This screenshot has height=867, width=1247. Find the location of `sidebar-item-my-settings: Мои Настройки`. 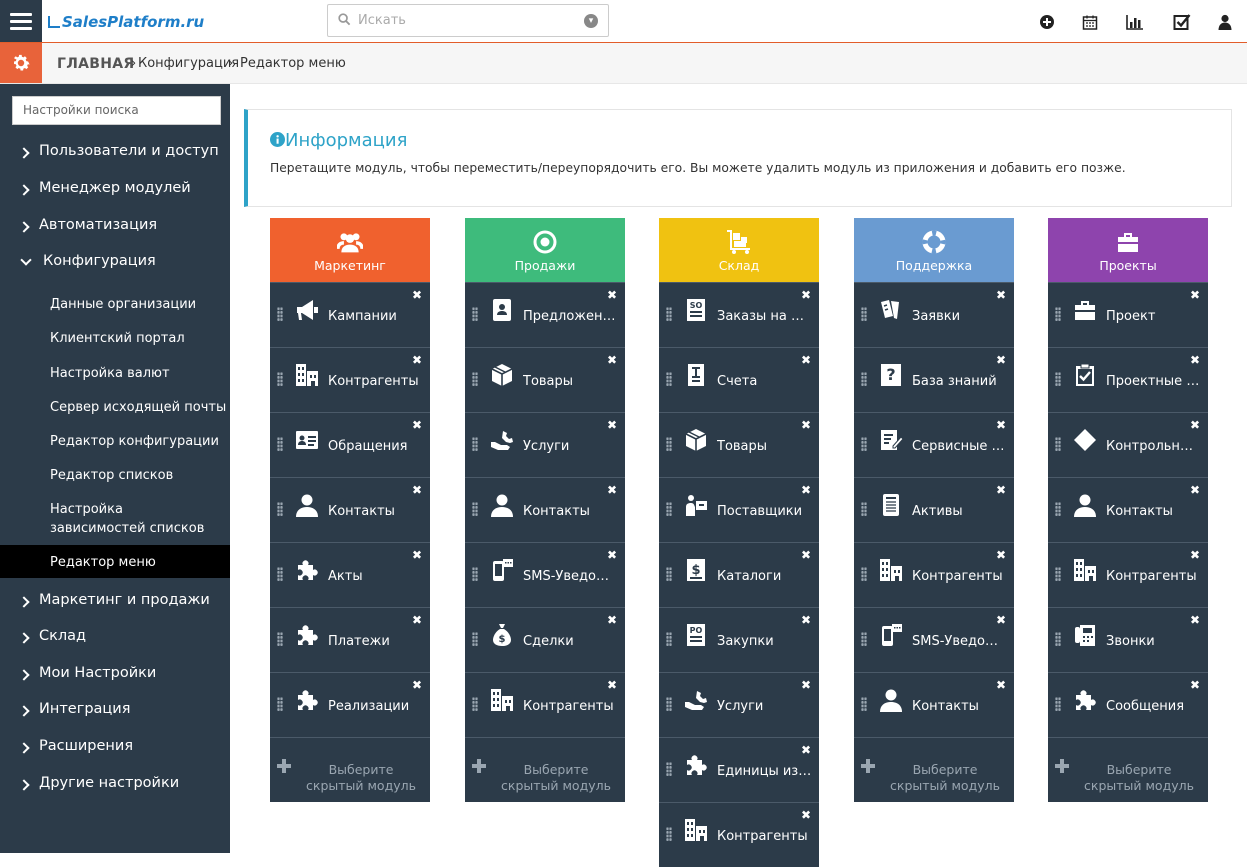

sidebar-item-my-settings: Мои Настройки is located at coordinates (115, 675).